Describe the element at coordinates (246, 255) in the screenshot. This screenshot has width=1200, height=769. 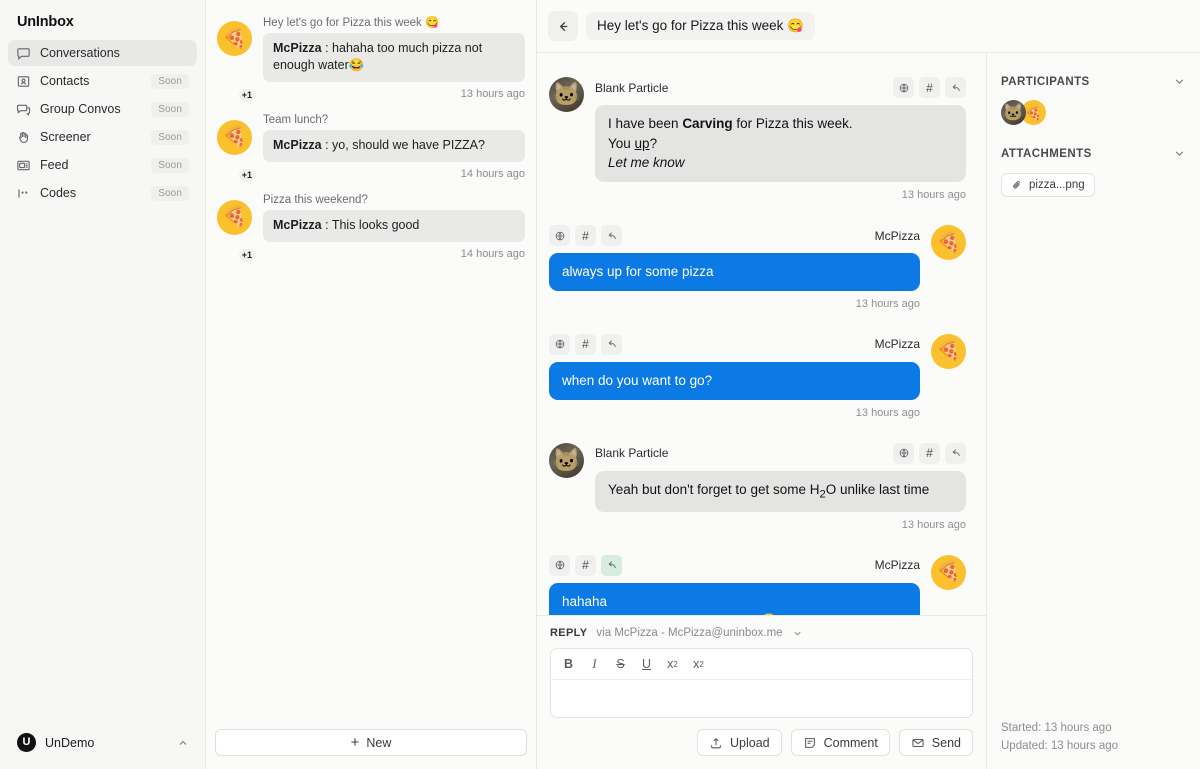
I see `extra-participants-badge: +1` at that location.